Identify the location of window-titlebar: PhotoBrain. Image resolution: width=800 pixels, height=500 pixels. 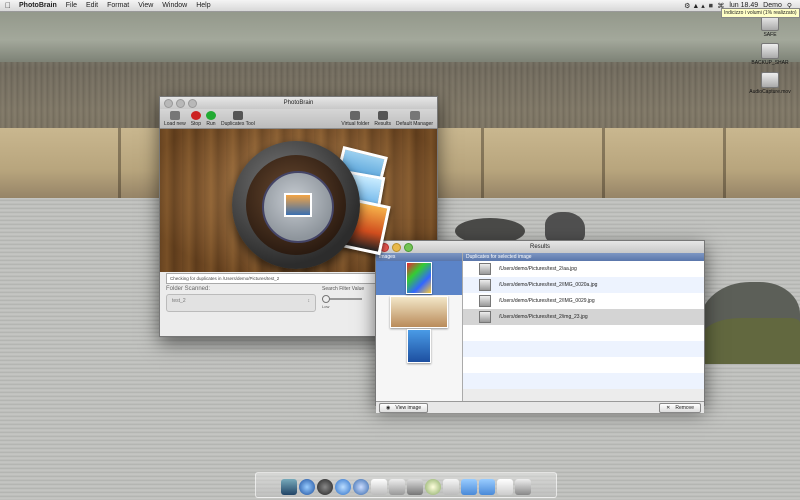
(298, 103).